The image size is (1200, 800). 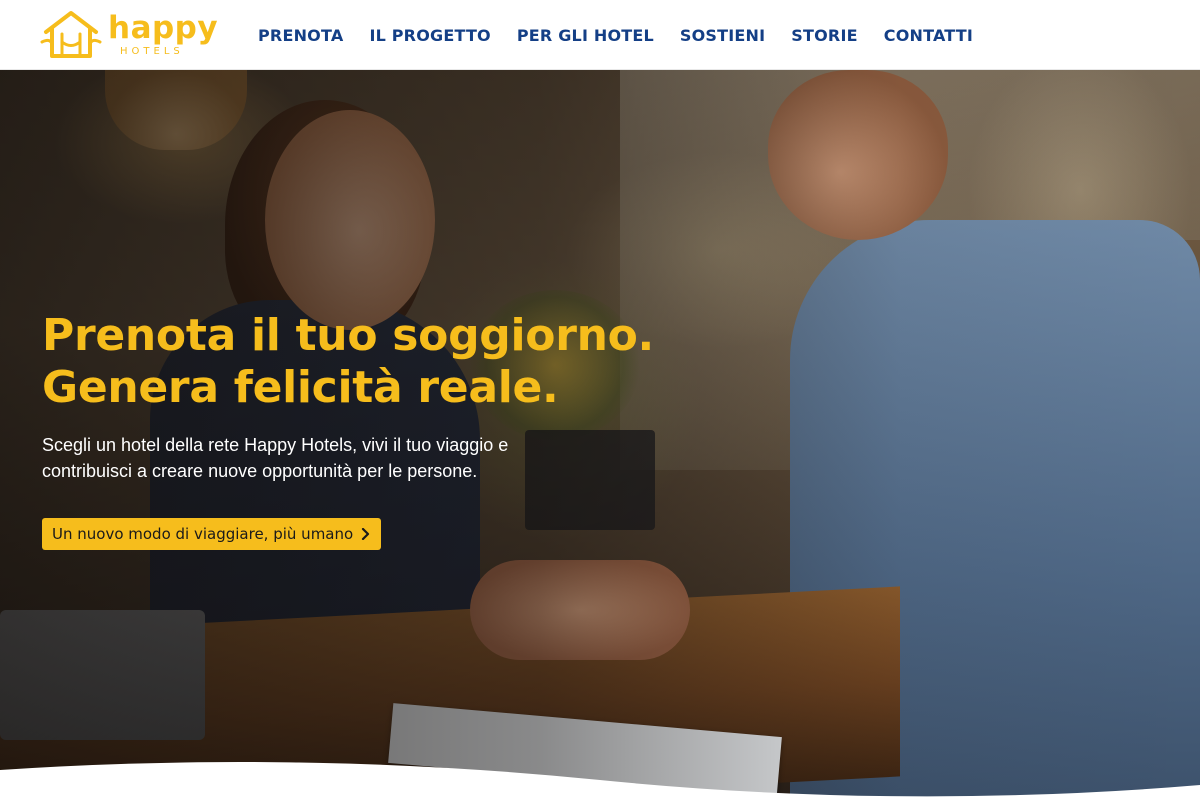 I want to click on logo-wordmark: happy, so click(x=163, y=28).